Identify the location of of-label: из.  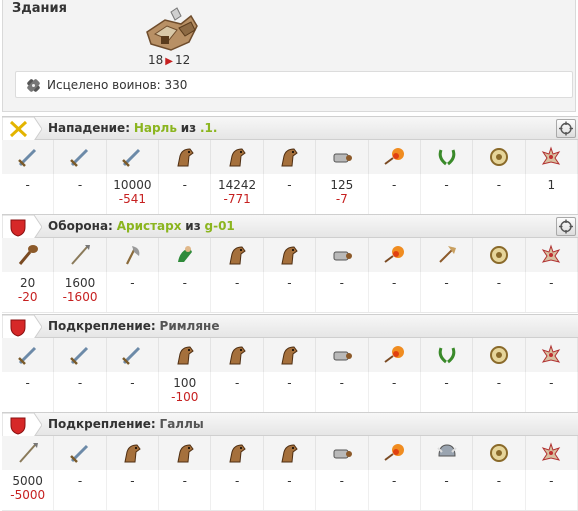
(188, 128).